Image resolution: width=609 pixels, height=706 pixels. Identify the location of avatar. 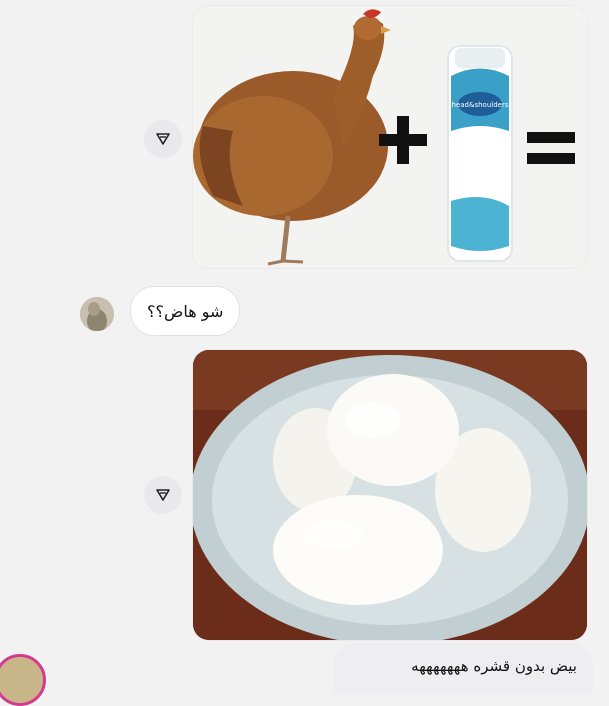
(97, 314).